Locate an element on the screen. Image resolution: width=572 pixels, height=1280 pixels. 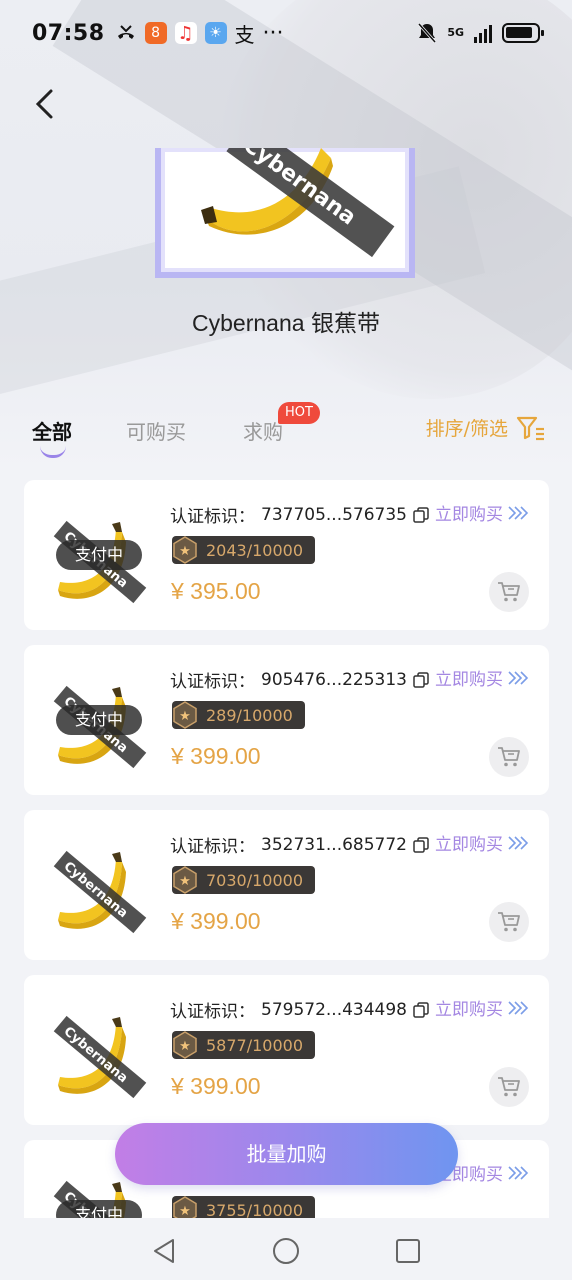
banana-image: Cybernana is located at coordinates (298, 203).